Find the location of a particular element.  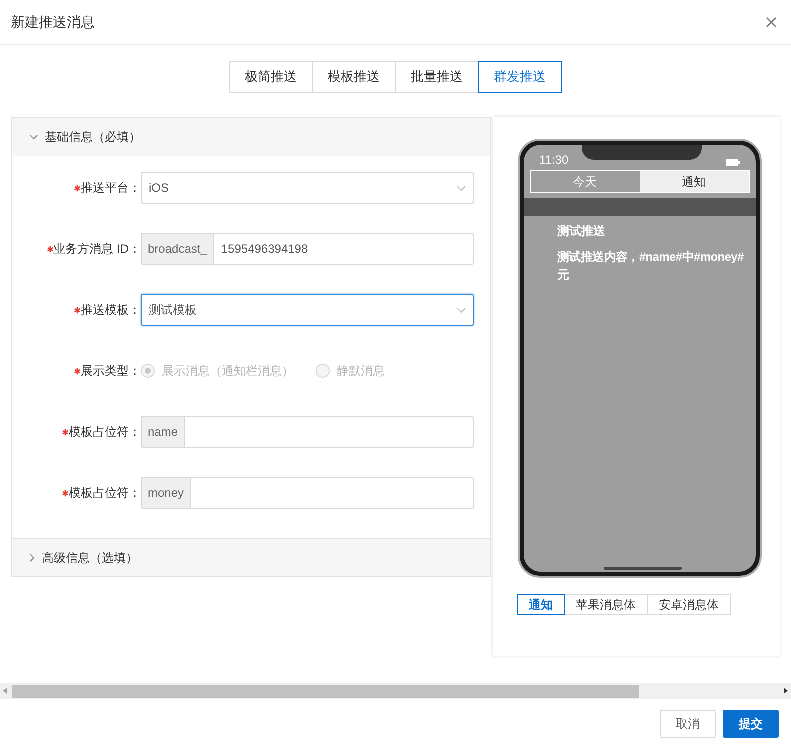

notification-title: 测试推送 is located at coordinates (582, 231).